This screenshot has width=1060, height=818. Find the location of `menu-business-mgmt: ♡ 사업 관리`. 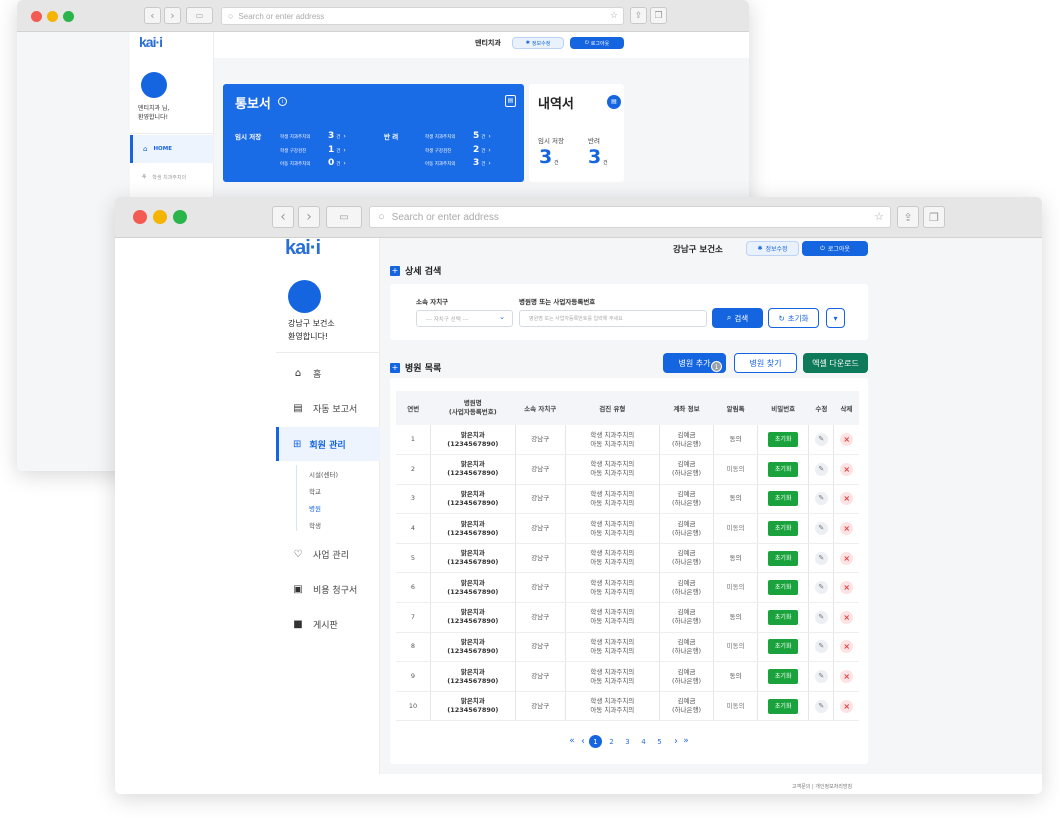

menu-business-mgmt: ♡ 사업 관리 is located at coordinates (320, 554).